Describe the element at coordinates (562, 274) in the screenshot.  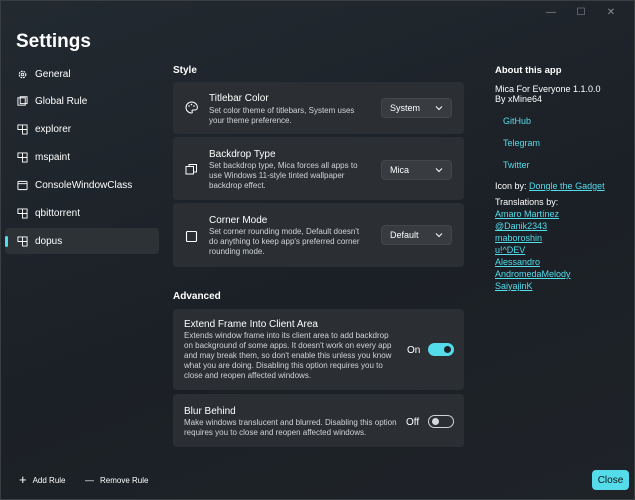
I see `translator-link: AndromedaMelody` at that location.